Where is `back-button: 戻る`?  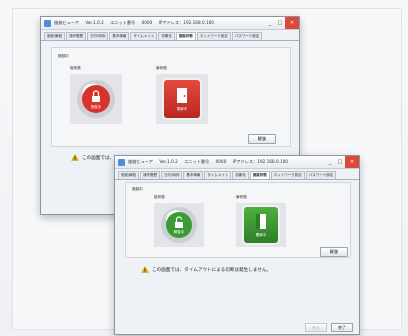
back-button: 戻る is located at coordinates (316, 327).